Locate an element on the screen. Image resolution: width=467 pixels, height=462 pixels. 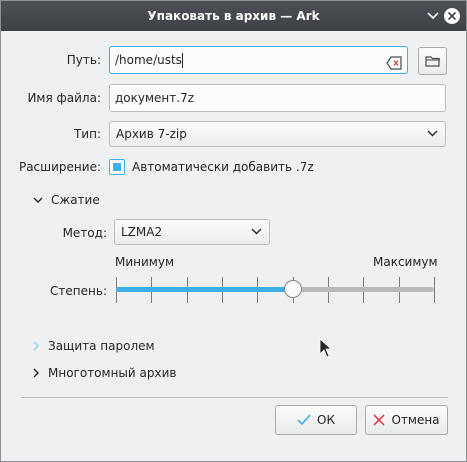
title-bar: Упаковать в архив — Ark is located at coordinates (233, 16).